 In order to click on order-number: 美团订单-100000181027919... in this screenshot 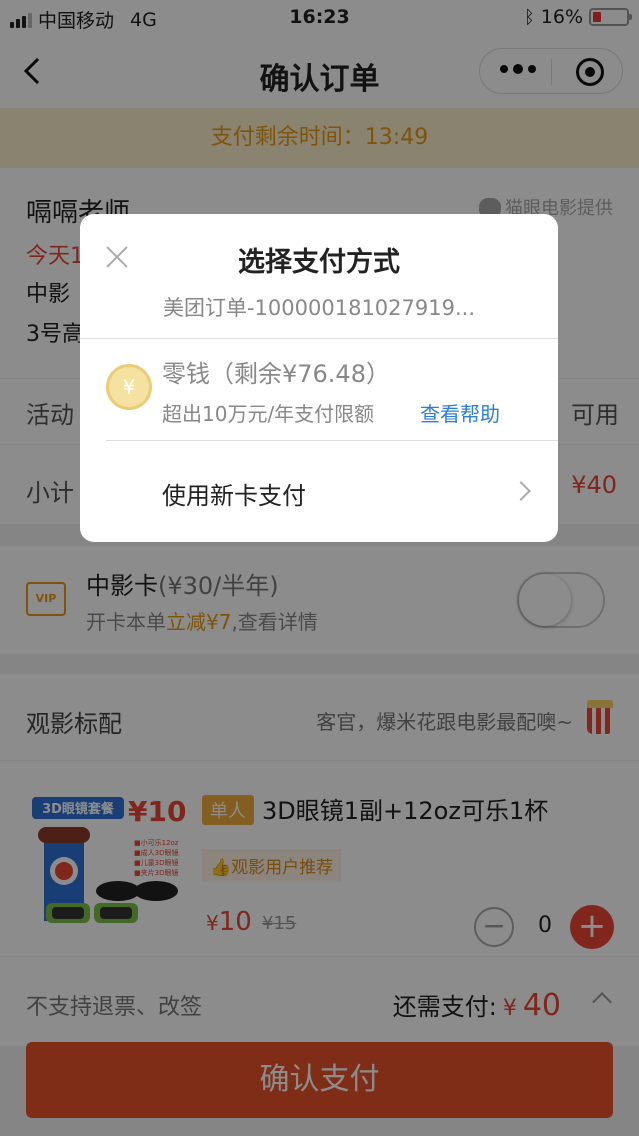, I will do `click(319, 308)`.